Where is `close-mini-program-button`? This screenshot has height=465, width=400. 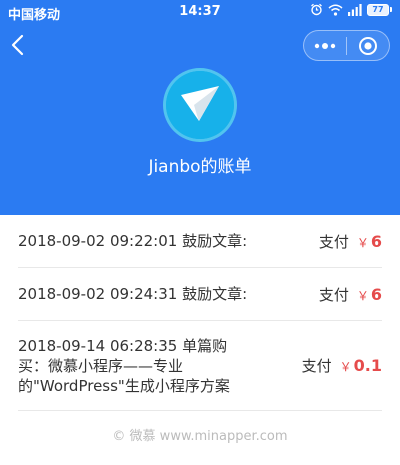 close-mini-program-button is located at coordinates (368, 45).